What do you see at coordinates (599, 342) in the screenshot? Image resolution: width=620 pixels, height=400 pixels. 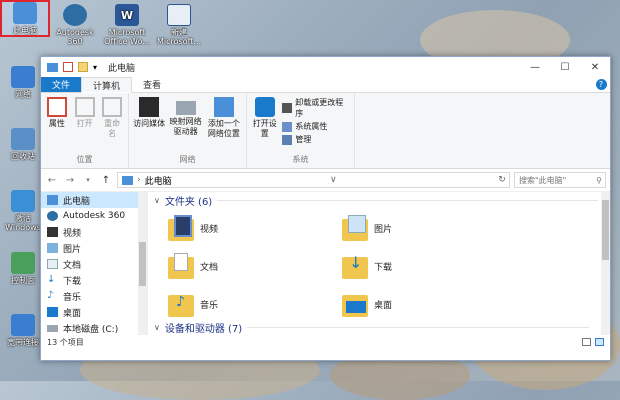 I see `large-icons-view-button` at bounding box center [599, 342].